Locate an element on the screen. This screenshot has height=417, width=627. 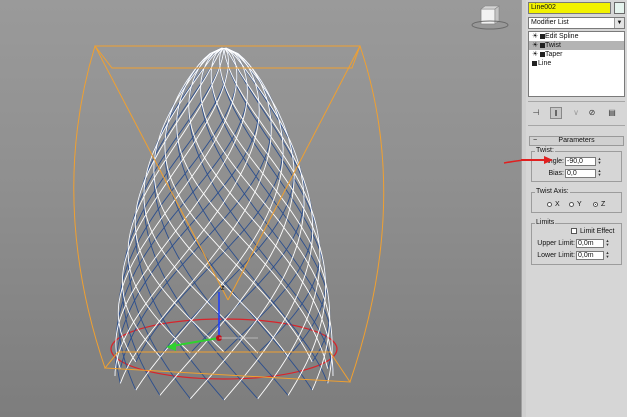
stack-item-label: Taper is located at coordinates (554, 54).